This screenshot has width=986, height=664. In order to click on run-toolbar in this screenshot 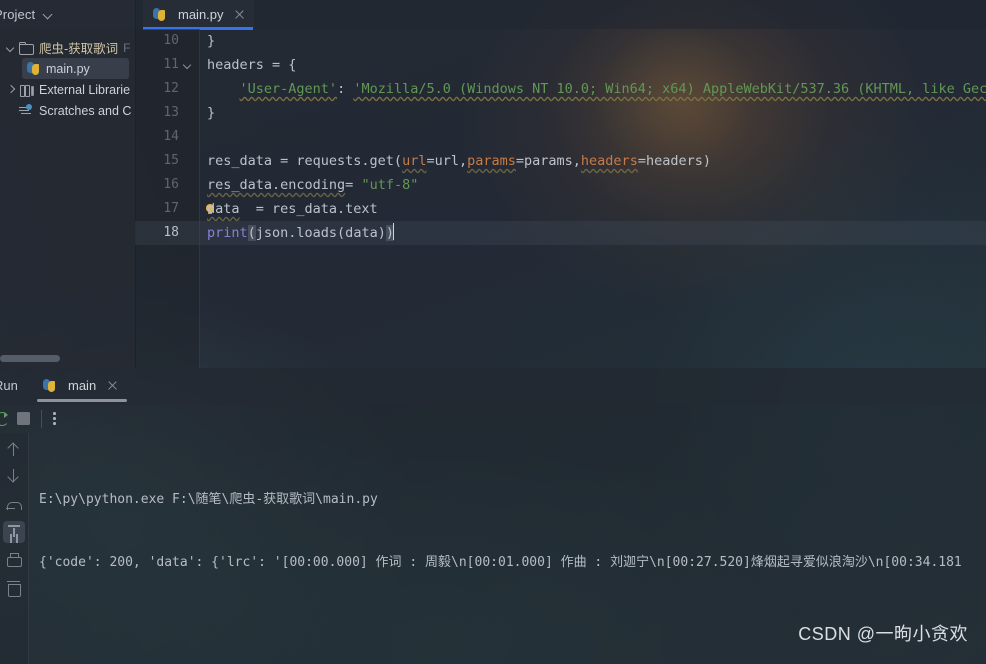, I will do `click(493, 419)`.